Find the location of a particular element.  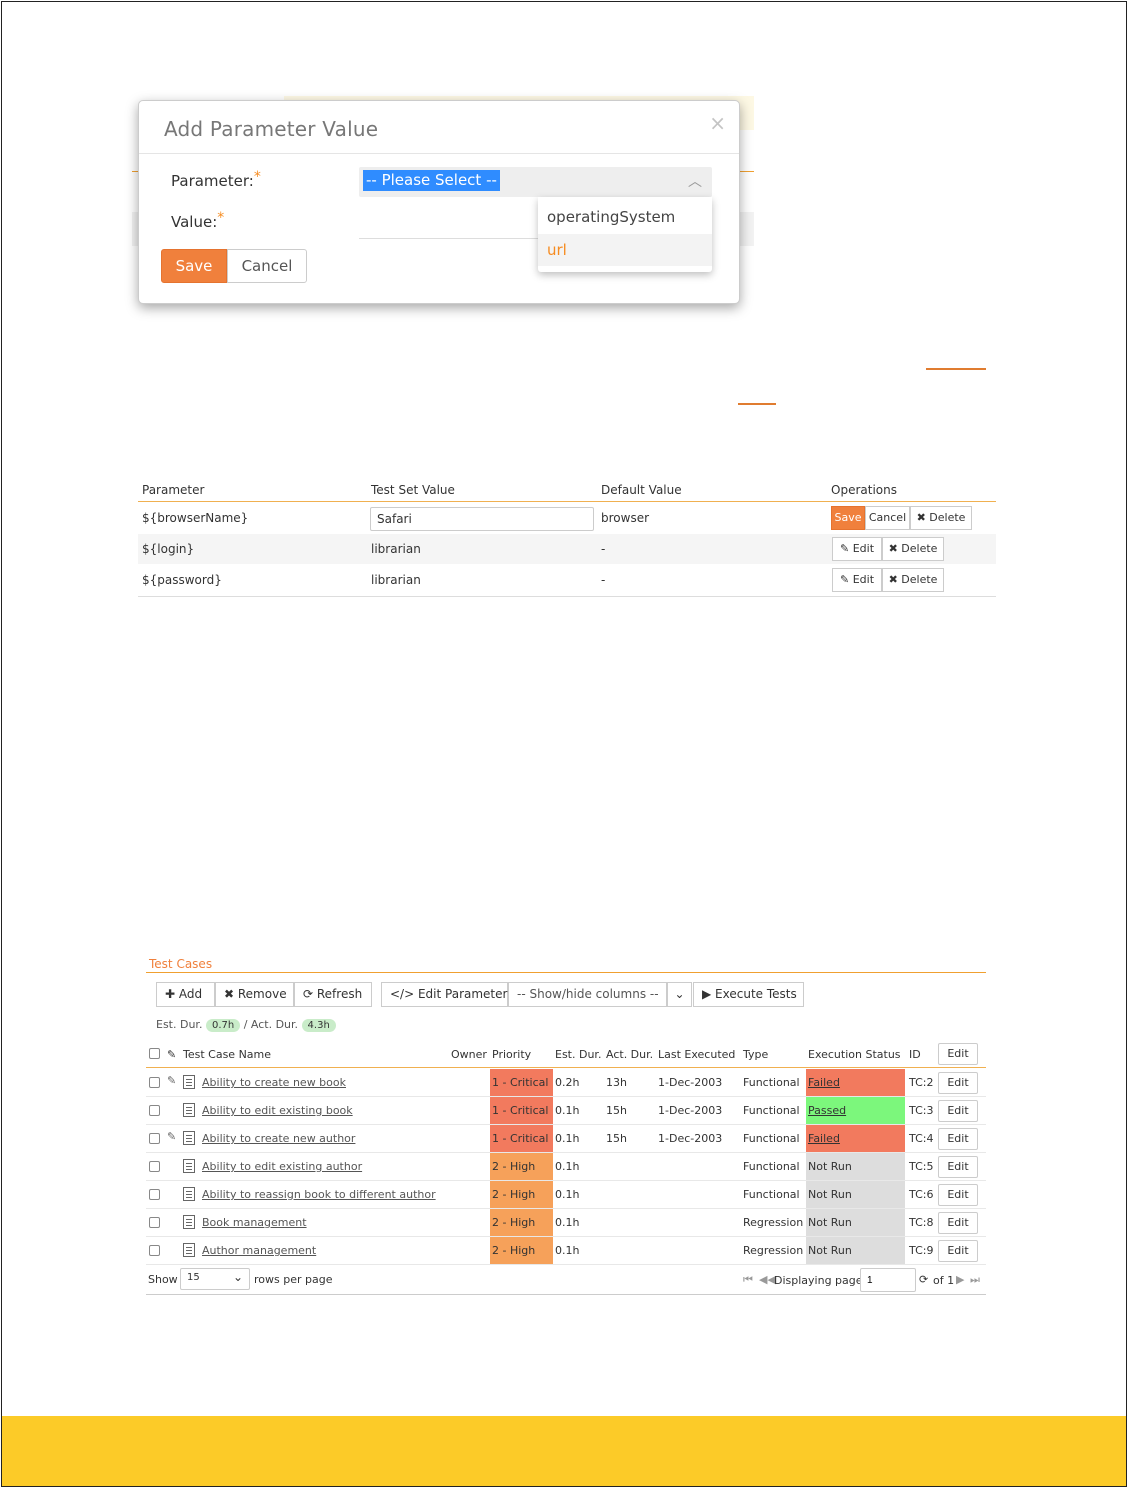

execute-tests-button: ▶ Execute Tests is located at coordinates (748, 994).